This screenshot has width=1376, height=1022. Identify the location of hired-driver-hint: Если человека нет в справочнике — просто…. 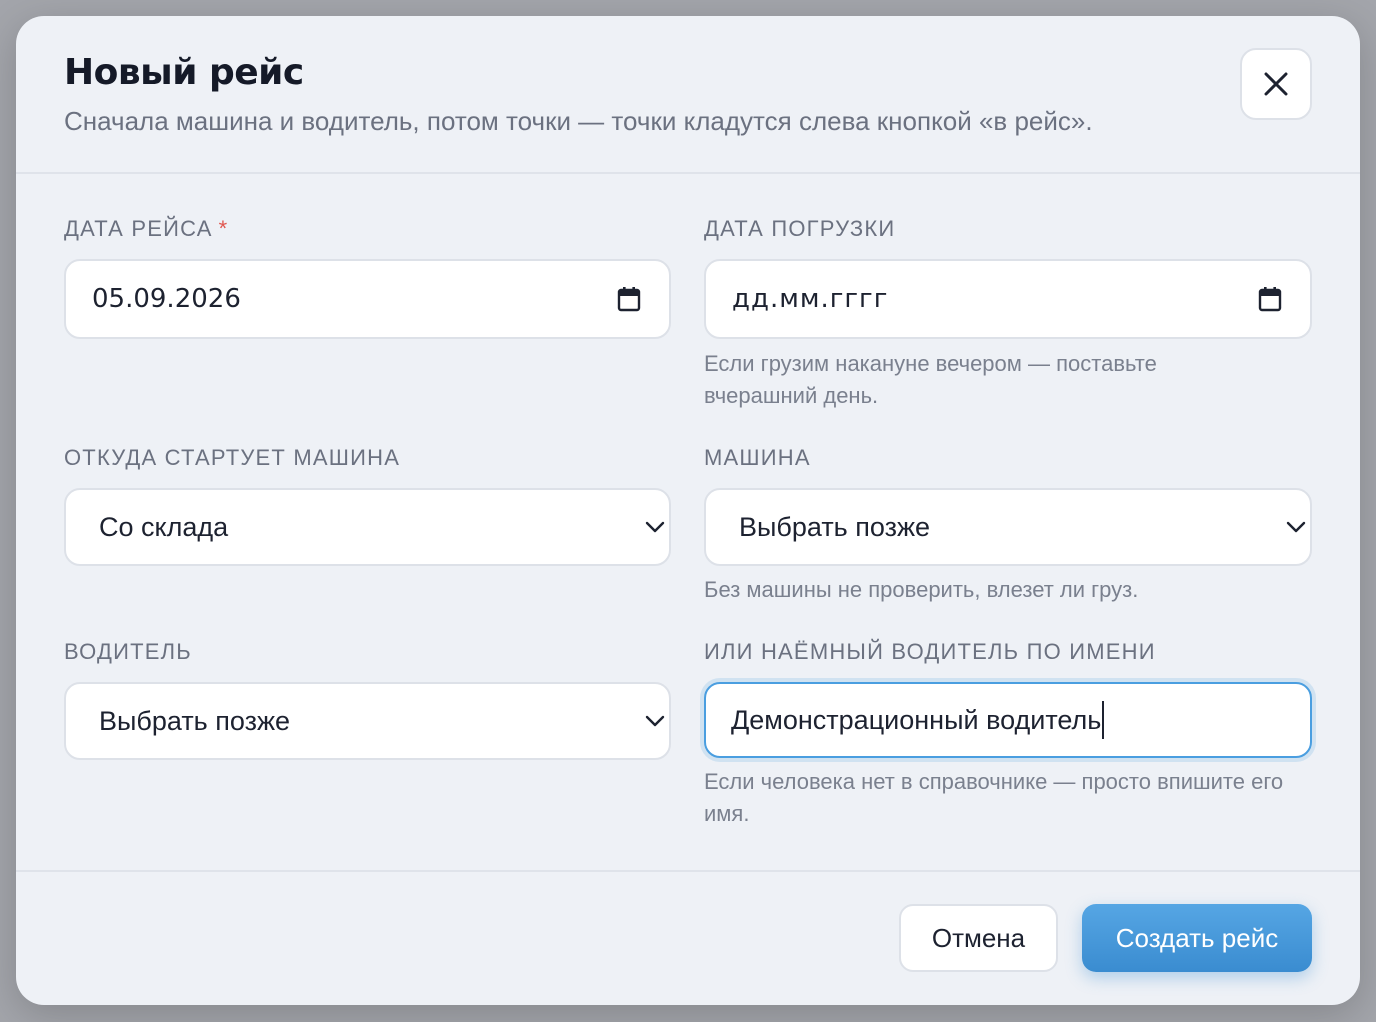
(994, 797).